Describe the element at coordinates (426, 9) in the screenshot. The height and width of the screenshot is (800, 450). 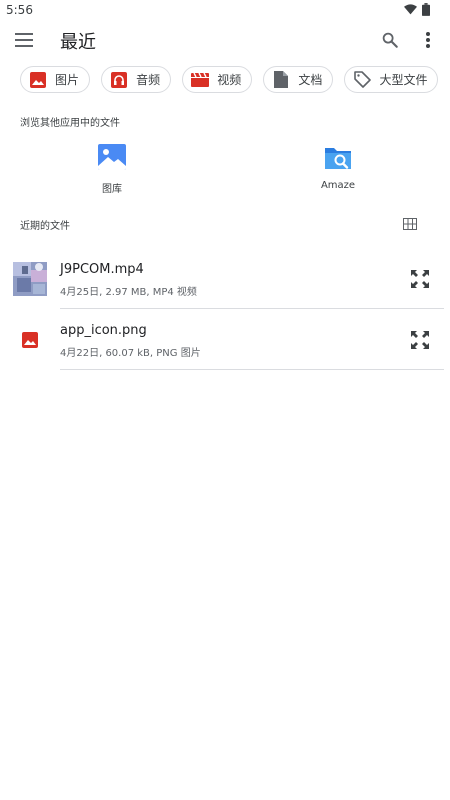
I see `battery-icon` at that location.